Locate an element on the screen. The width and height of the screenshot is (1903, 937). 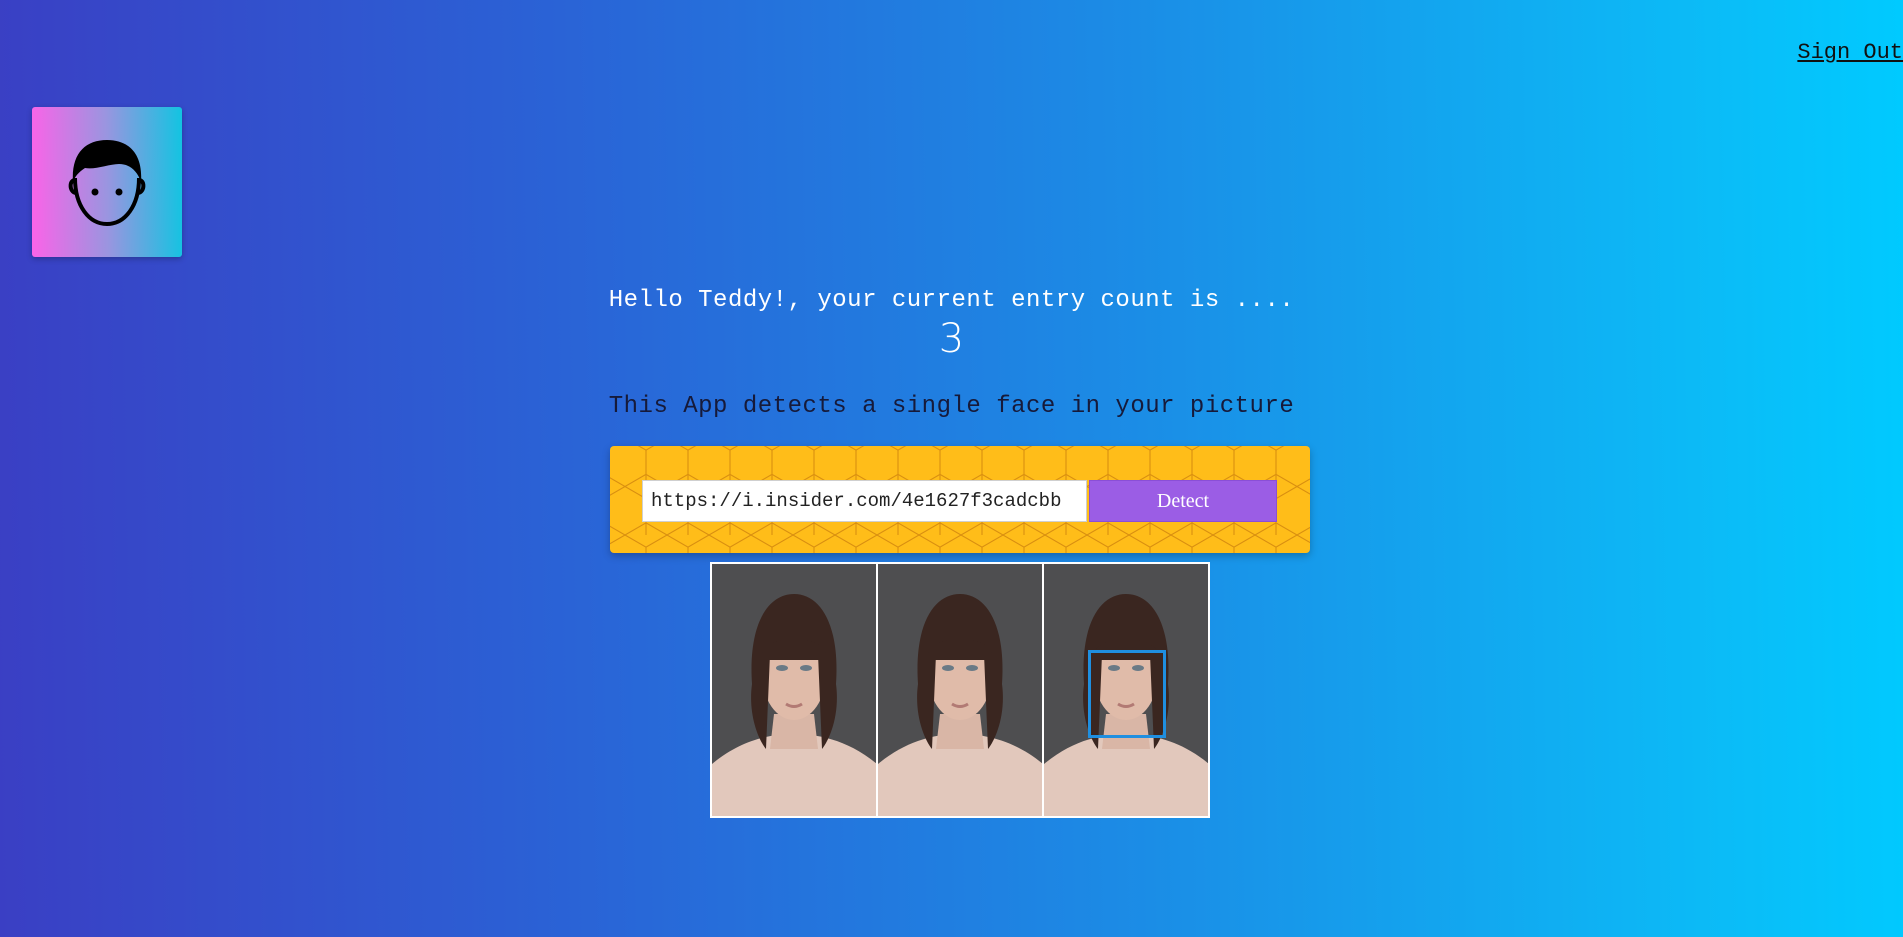
portrait-panel-right is located at coordinates (1126, 690).